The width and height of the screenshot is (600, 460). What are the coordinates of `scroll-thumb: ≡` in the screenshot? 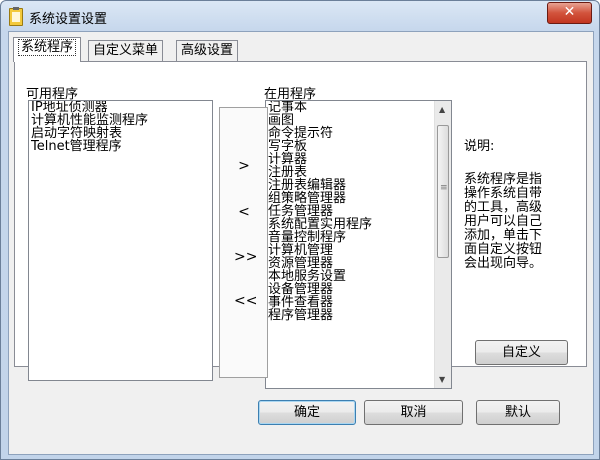 It's located at (443, 191).